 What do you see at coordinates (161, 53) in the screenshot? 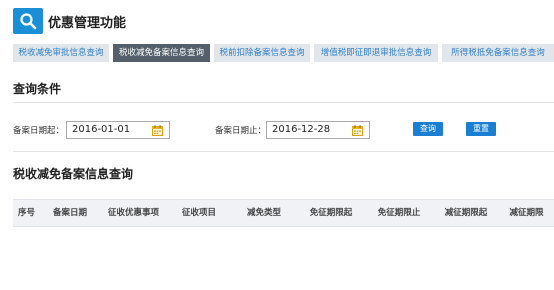
I see `tab-tax-relief-filing: 税收减免备案信息查询` at bounding box center [161, 53].